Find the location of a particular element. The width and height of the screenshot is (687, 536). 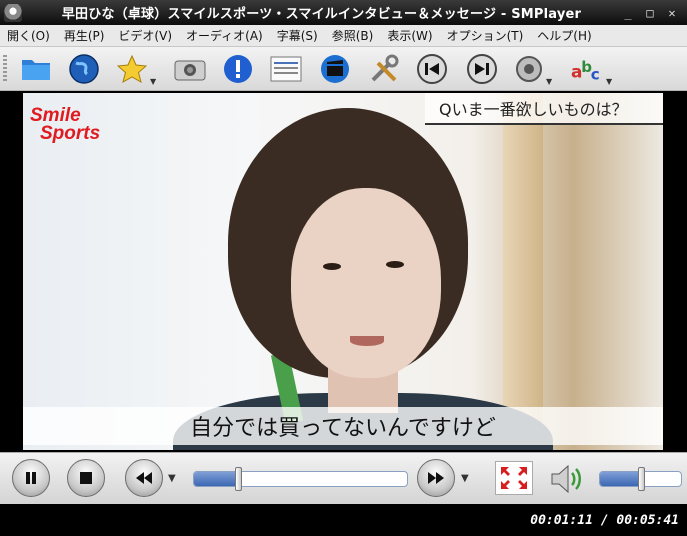

background-blind is located at coordinates (523, 271).